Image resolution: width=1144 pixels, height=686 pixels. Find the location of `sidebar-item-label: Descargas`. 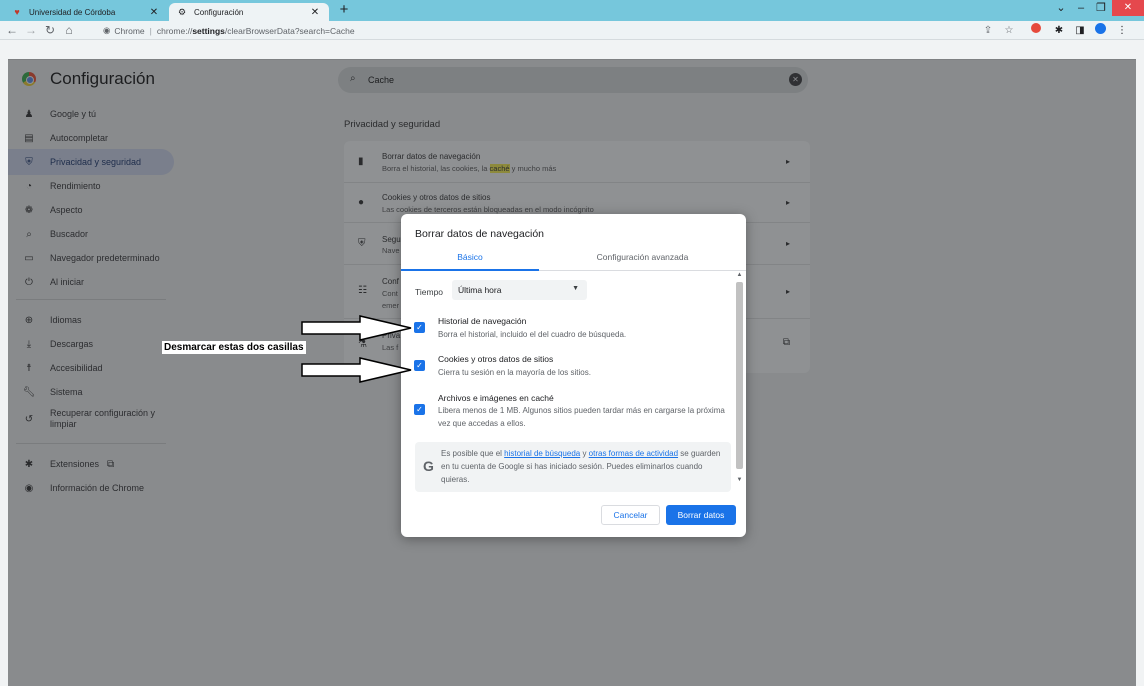

sidebar-item-label: Descargas is located at coordinates (72, 343).